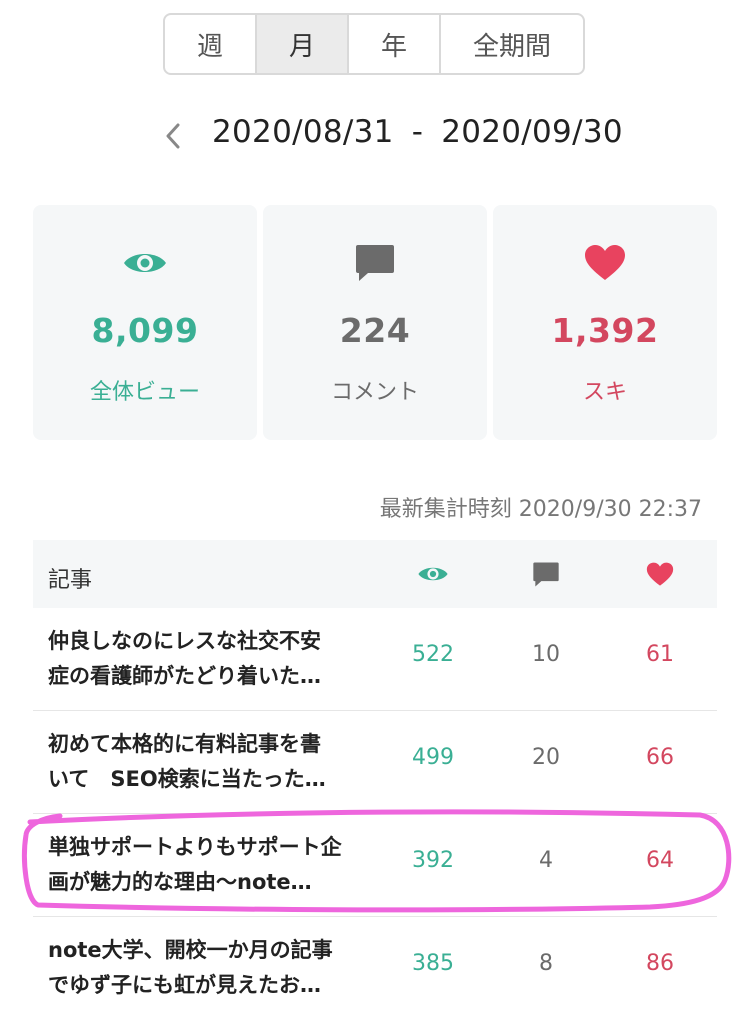  I want to click on article-title-line: 初めて本格的に有料記事を書, so click(184, 744).